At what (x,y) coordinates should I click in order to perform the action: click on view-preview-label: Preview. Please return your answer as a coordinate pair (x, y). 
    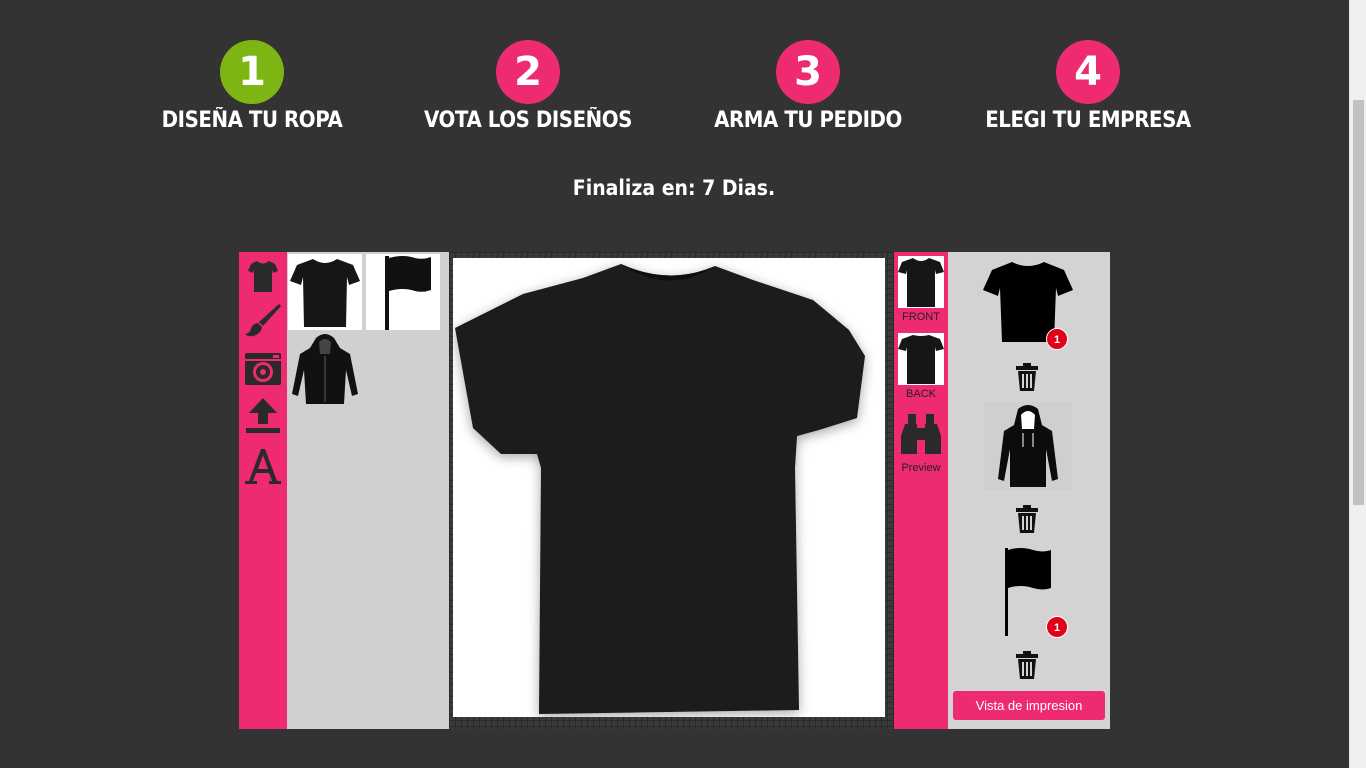
    Looking at the image, I should click on (921, 468).